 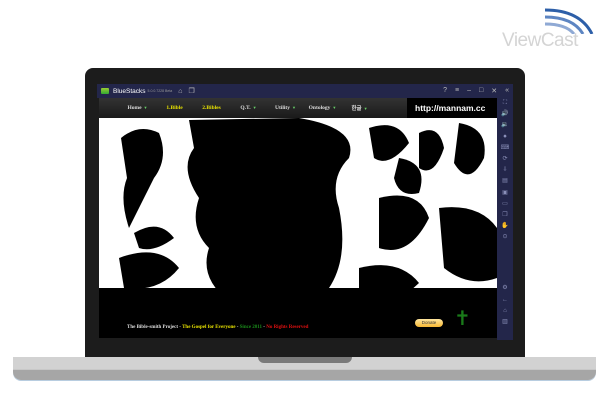 What do you see at coordinates (457, 91) in the screenshot?
I see `menu-icon: ≡` at bounding box center [457, 91].